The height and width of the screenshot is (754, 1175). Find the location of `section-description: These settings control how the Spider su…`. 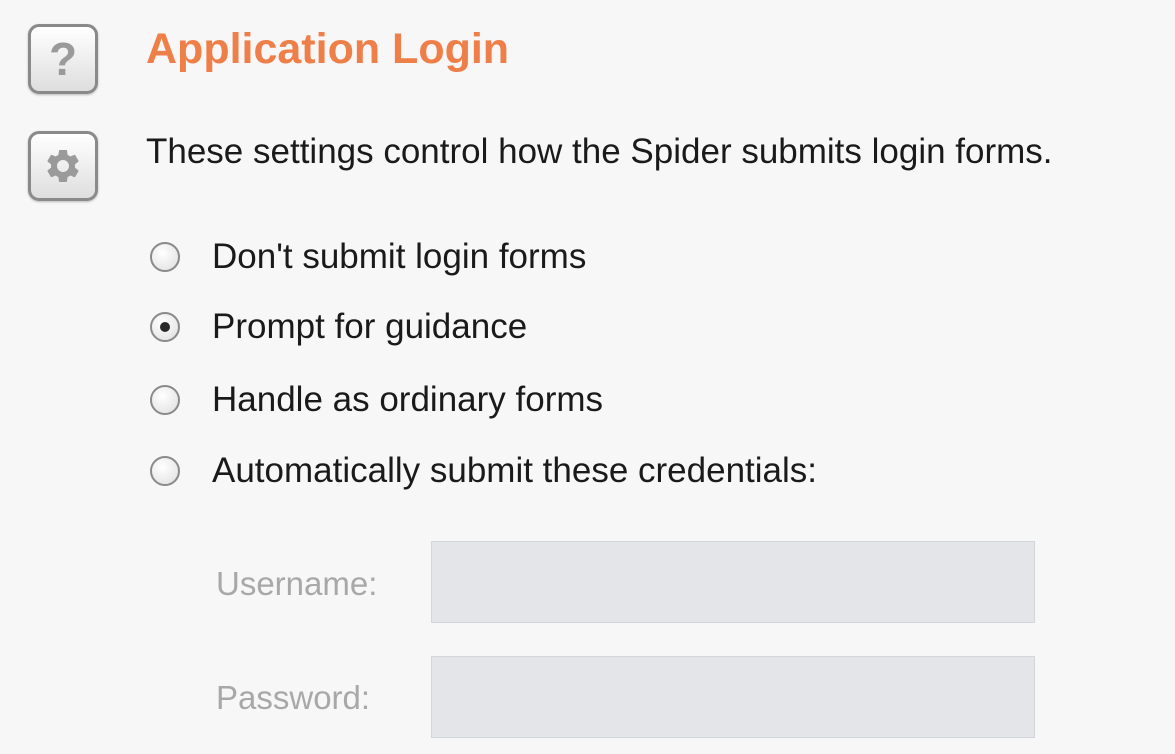

section-description: These settings control how the Spider su… is located at coordinates (599, 151).